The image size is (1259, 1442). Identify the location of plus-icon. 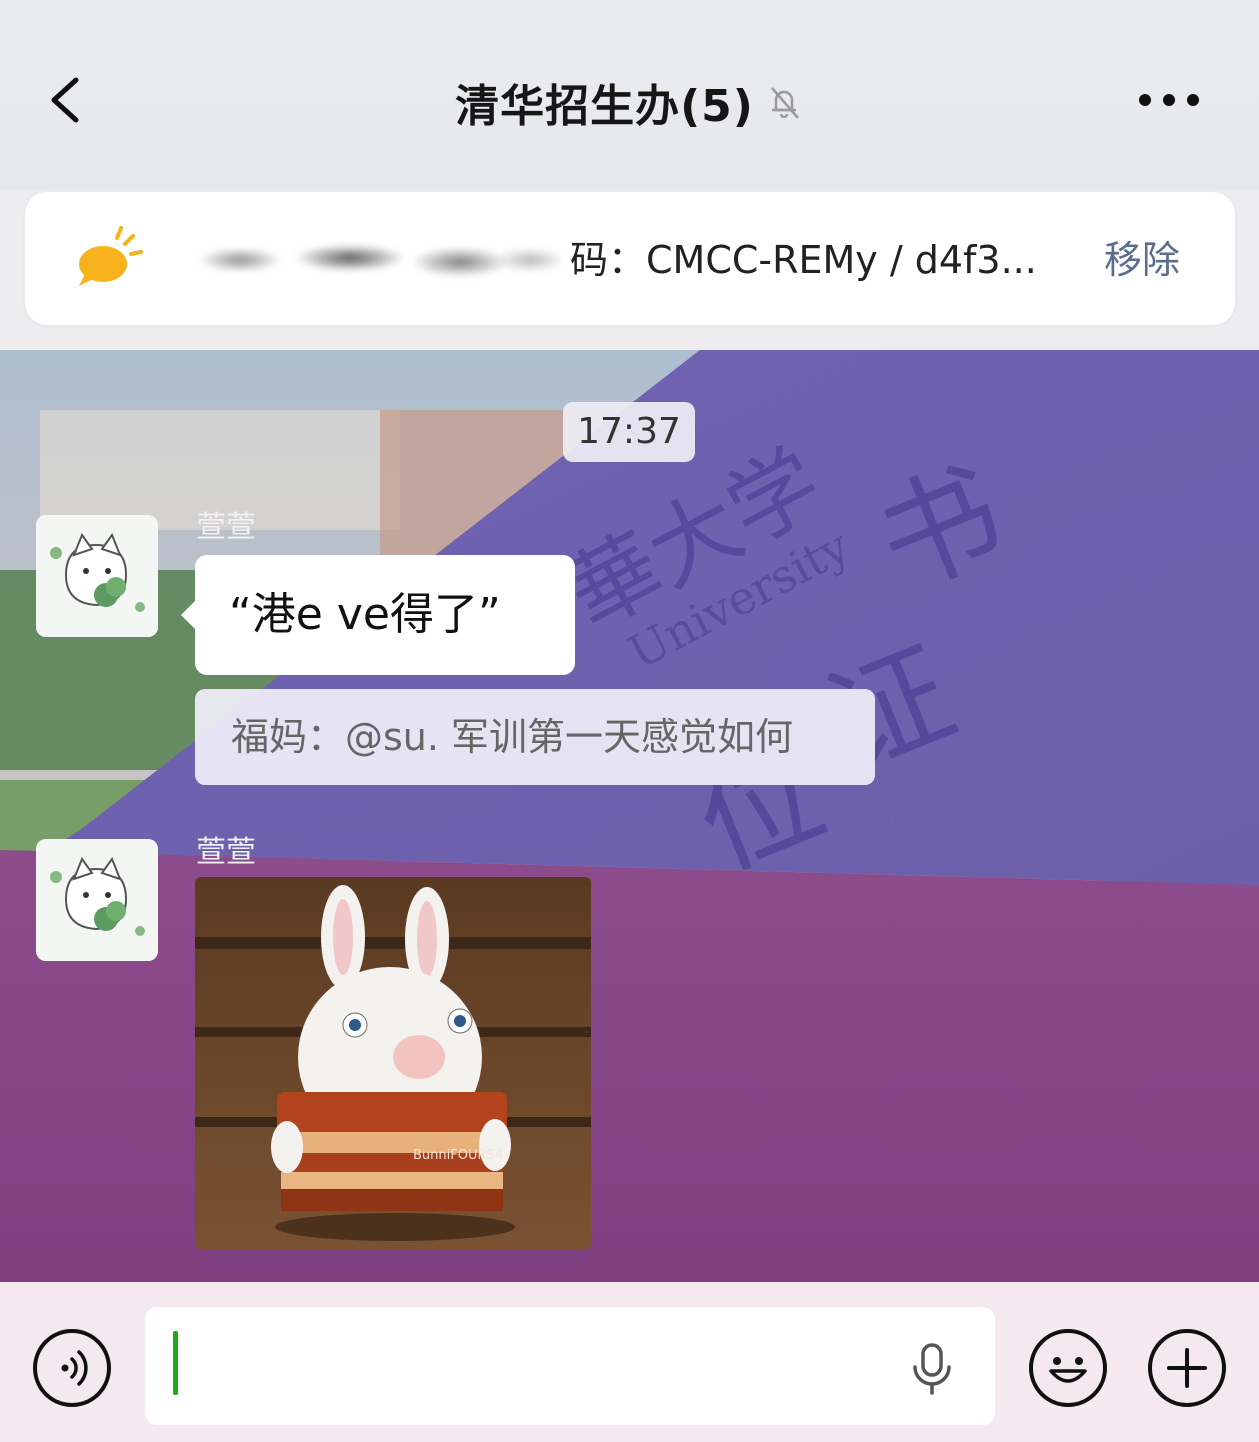
(1187, 1368).